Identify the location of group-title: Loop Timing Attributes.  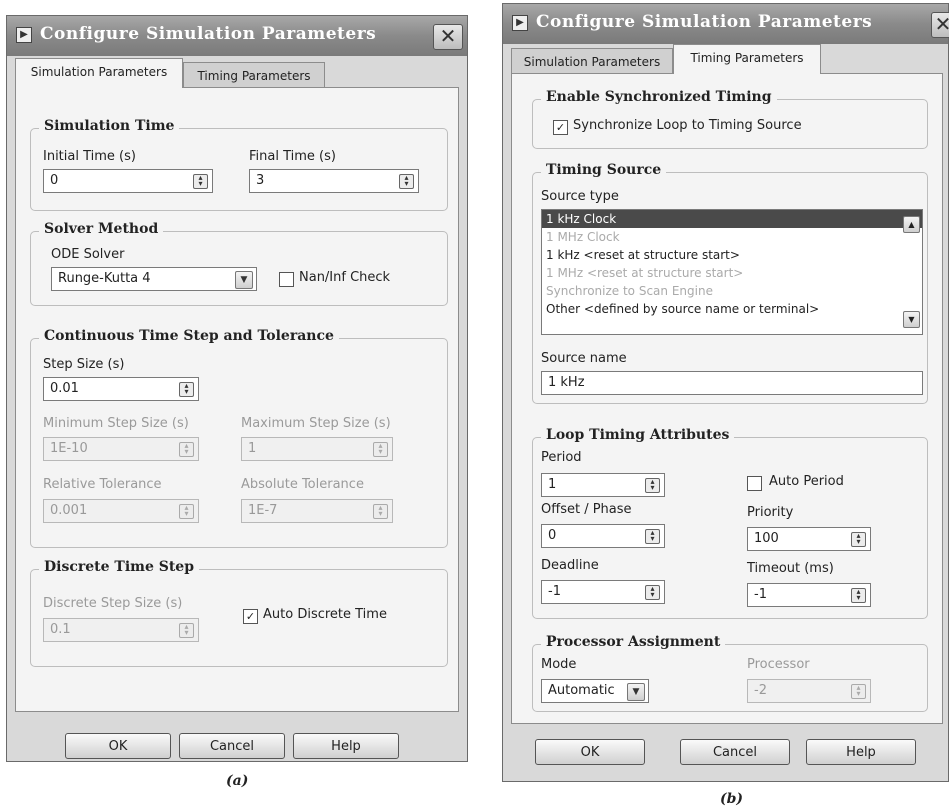
(638, 435).